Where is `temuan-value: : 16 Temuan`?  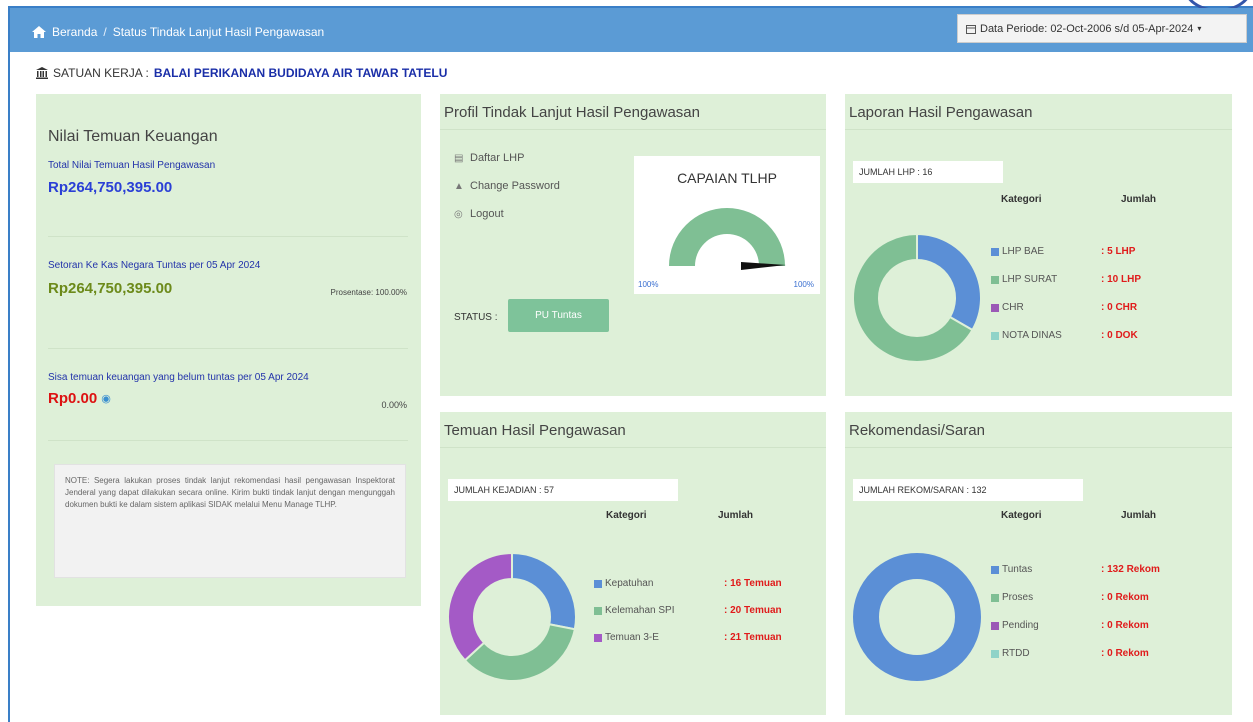 temuan-value: : 16 Temuan is located at coordinates (753, 583).